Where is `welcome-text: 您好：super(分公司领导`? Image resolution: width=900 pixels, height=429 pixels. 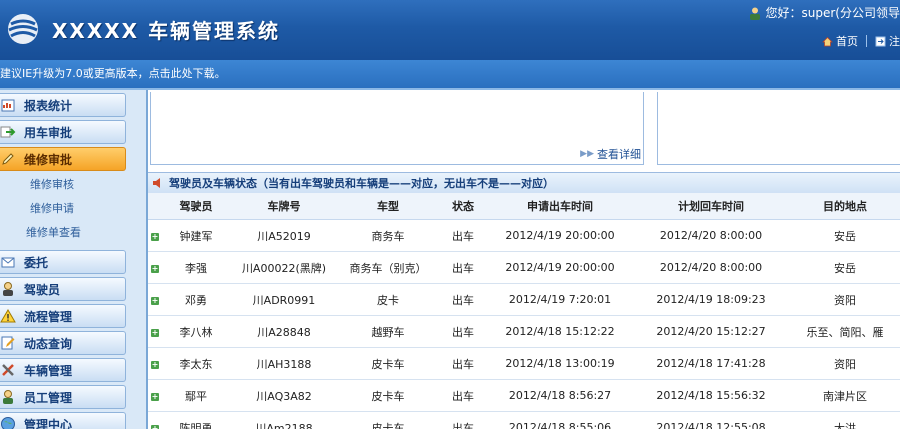
welcome-text: 您好：super(分公司领导 is located at coordinates (824, 12).